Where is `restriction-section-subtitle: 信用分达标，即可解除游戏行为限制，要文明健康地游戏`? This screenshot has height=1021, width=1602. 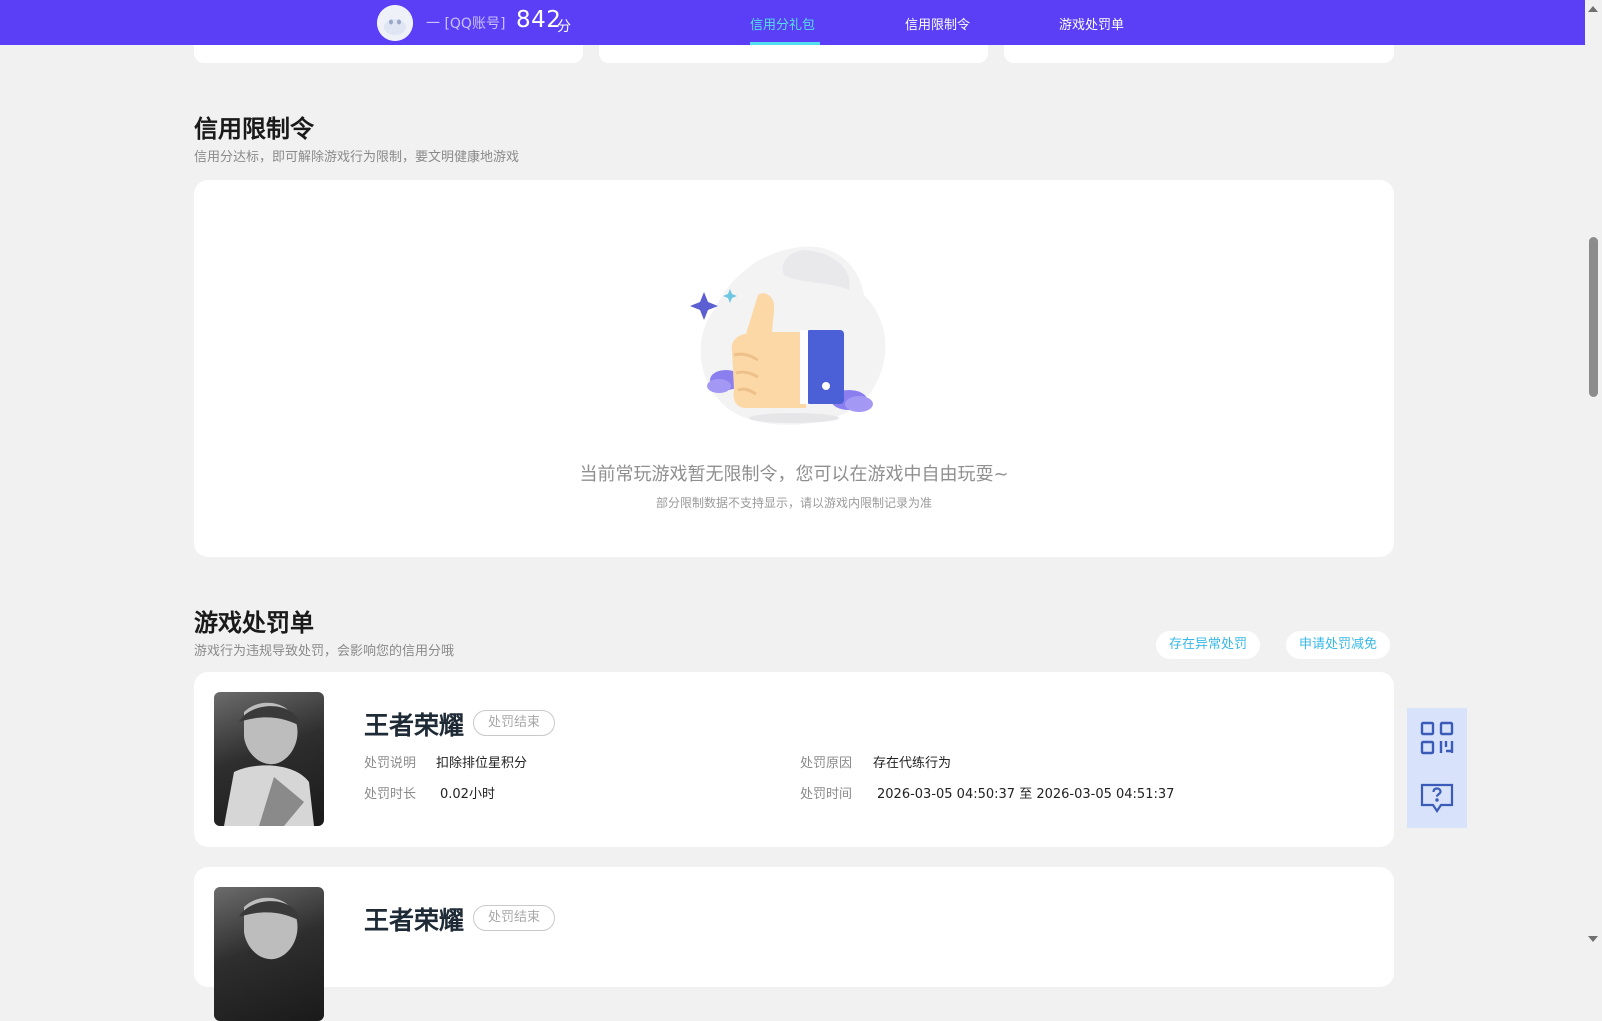 restriction-section-subtitle: 信用分达标，即可解除游戏行为限制，要文明健康地游戏 is located at coordinates (357, 157).